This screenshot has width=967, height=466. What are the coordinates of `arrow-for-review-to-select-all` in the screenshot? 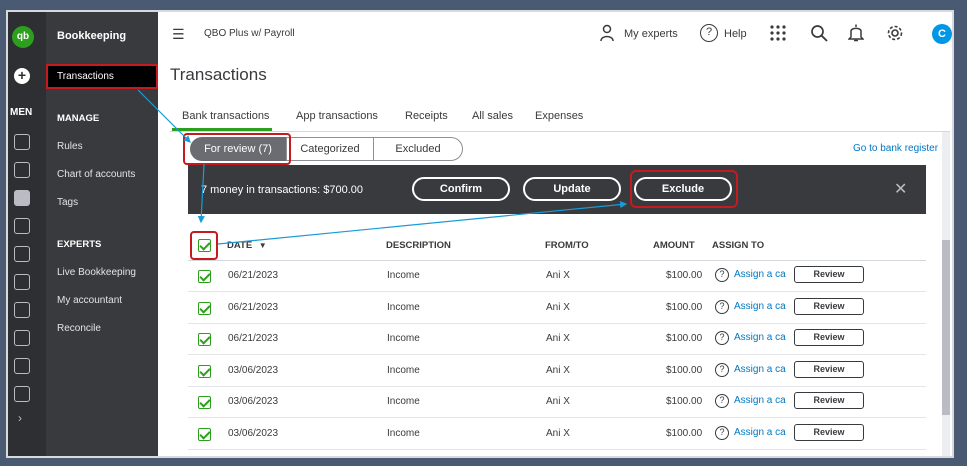 It's located at (201, 193).